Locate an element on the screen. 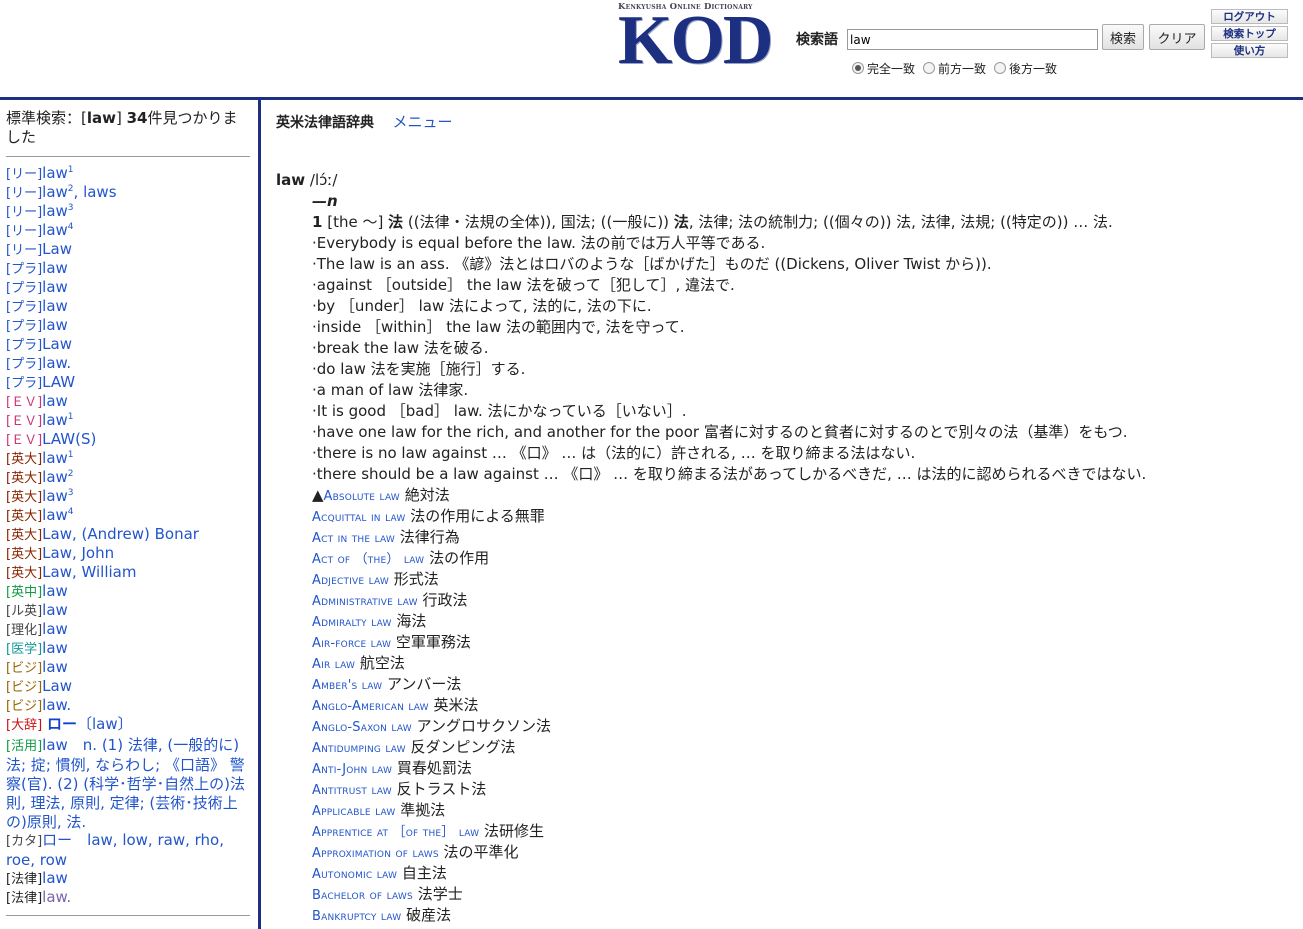  result-item: [英大]law2 is located at coordinates (131, 477).